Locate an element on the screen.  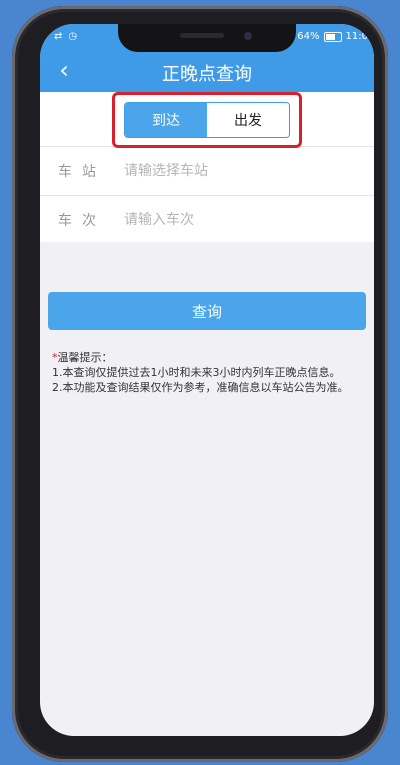
highlight-box is located at coordinates (207, 120).